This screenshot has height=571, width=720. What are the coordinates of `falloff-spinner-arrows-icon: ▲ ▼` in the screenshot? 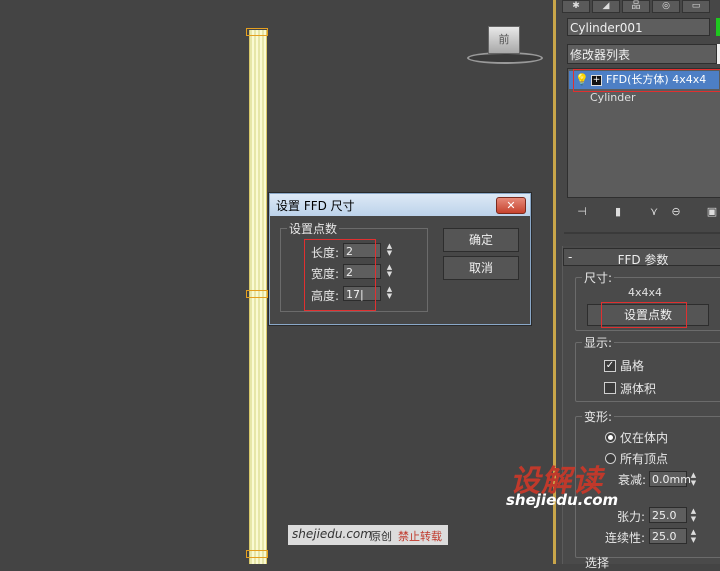 It's located at (693, 479).